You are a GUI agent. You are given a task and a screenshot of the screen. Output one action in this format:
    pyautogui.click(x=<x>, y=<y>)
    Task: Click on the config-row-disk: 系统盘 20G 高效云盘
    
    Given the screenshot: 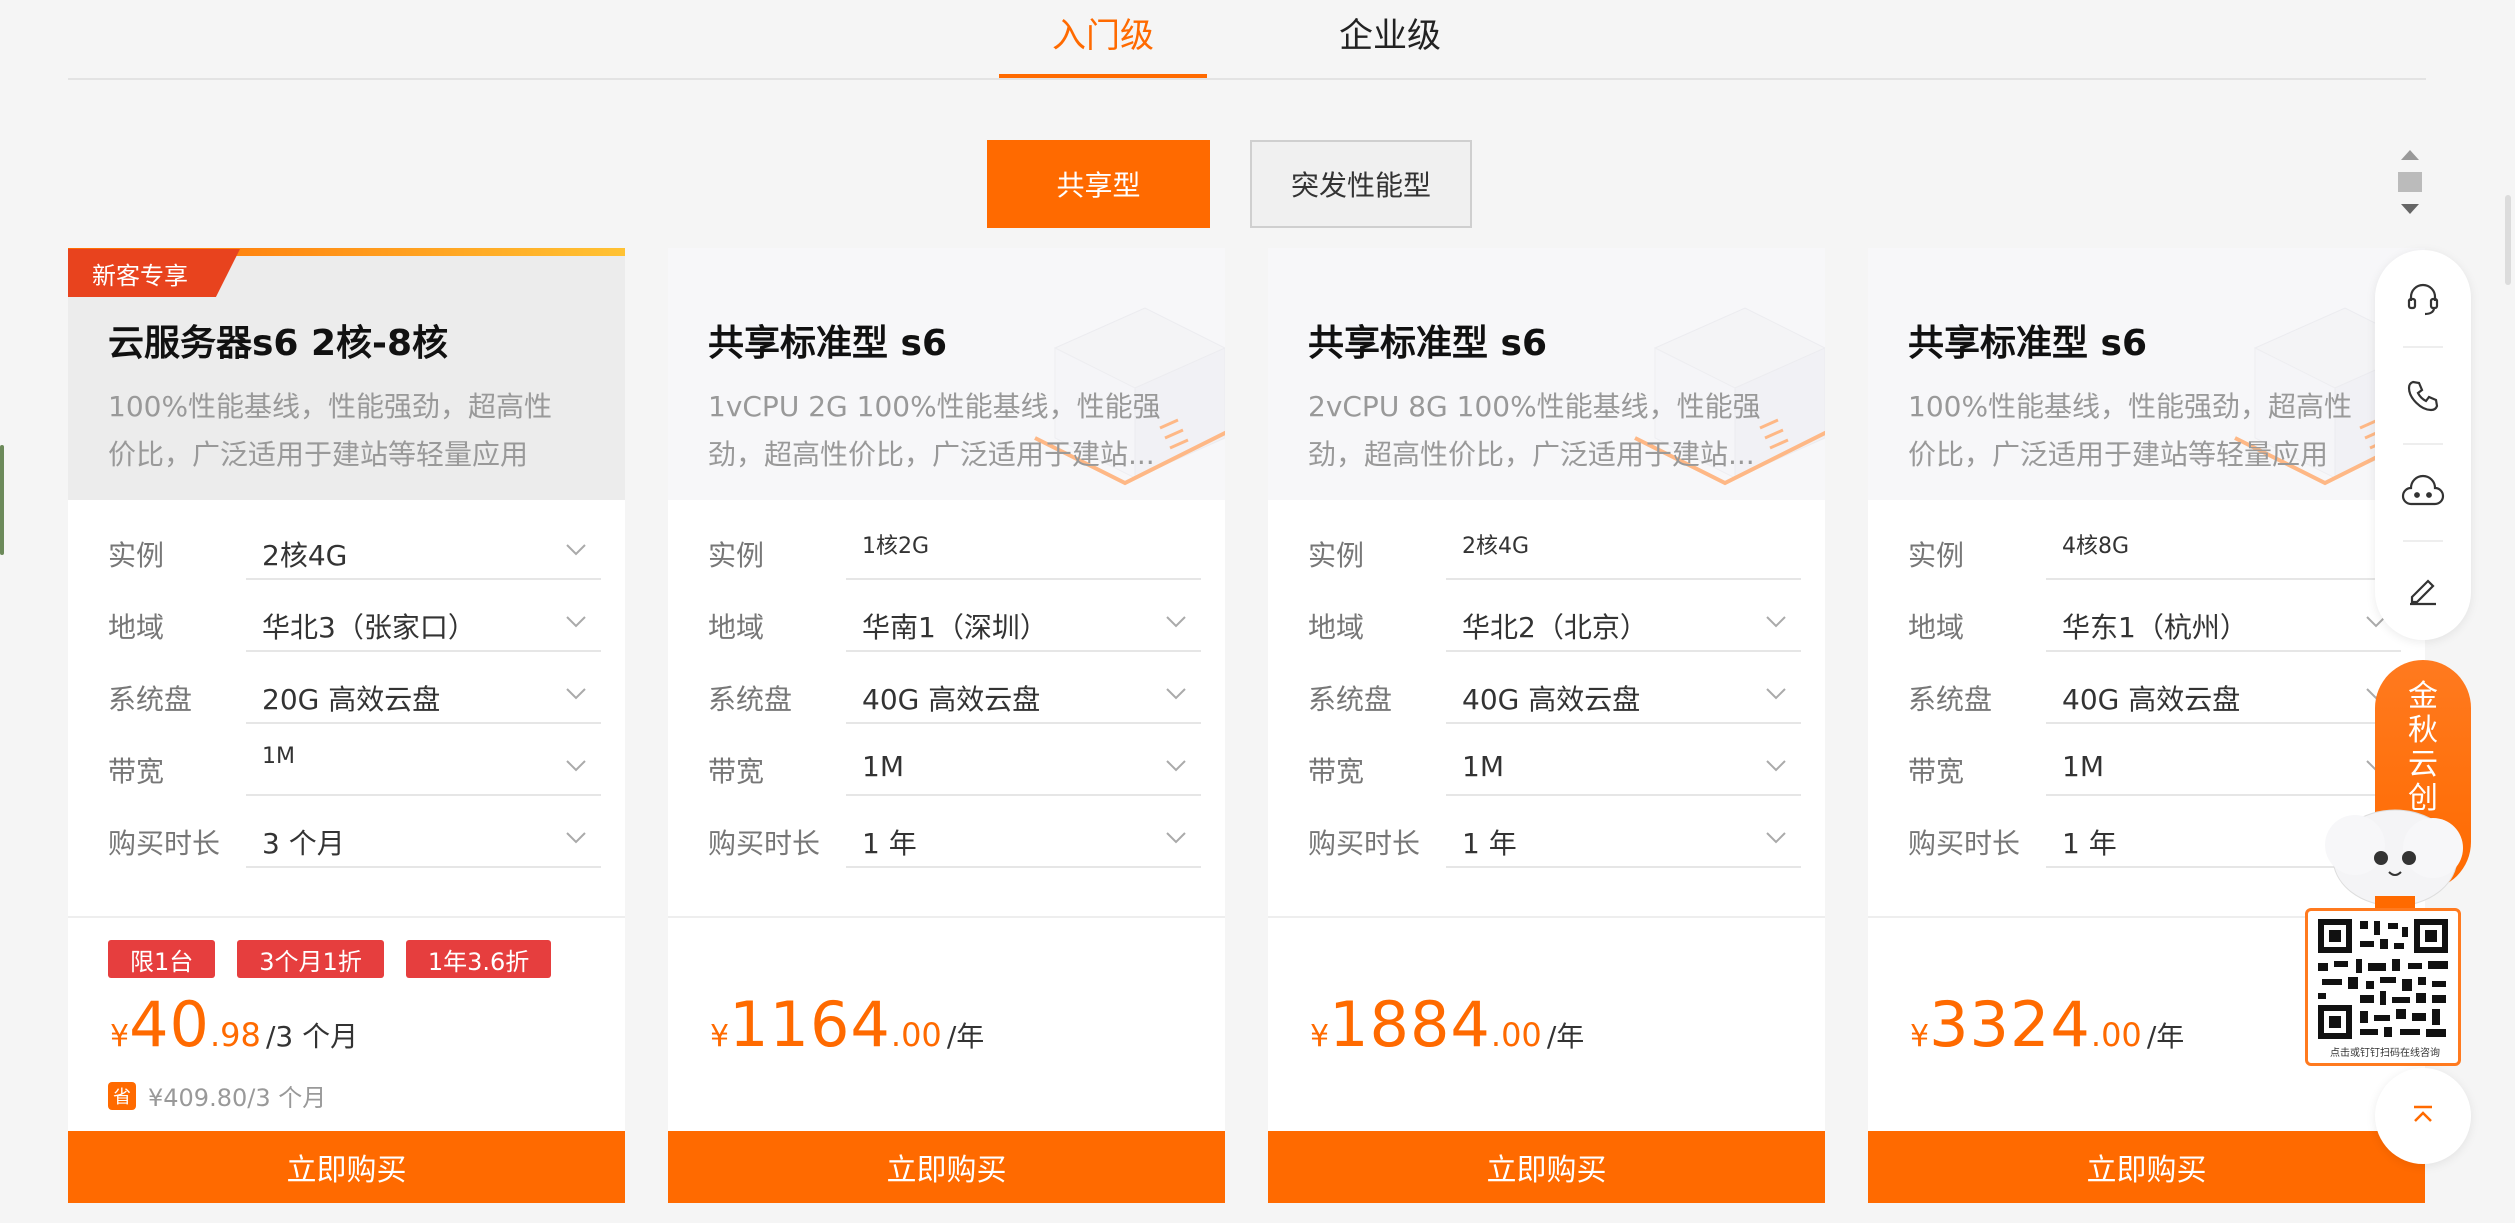 What is the action you would take?
    pyautogui.click(x=354, y=696)
    